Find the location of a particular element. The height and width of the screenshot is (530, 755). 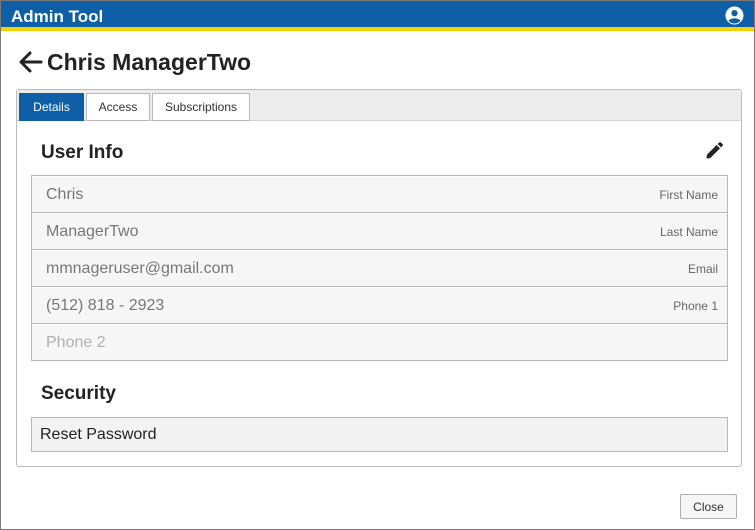

tab-access: Access is located at coordinates (118, 107).